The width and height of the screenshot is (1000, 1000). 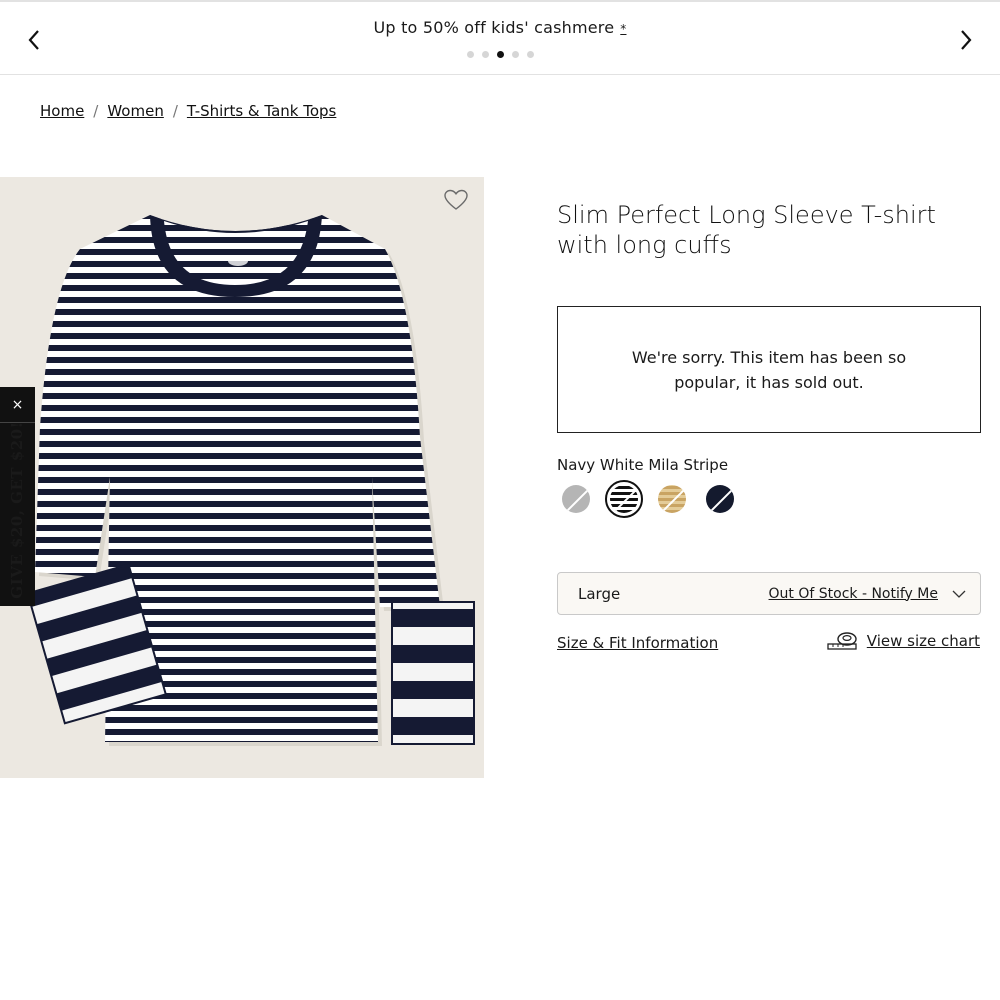 What do you see at coordinates (853, 594) in the screenshot?
I see `notify-me-link: Out Of Stock - Notify Me` at bounding box center [853, 594].